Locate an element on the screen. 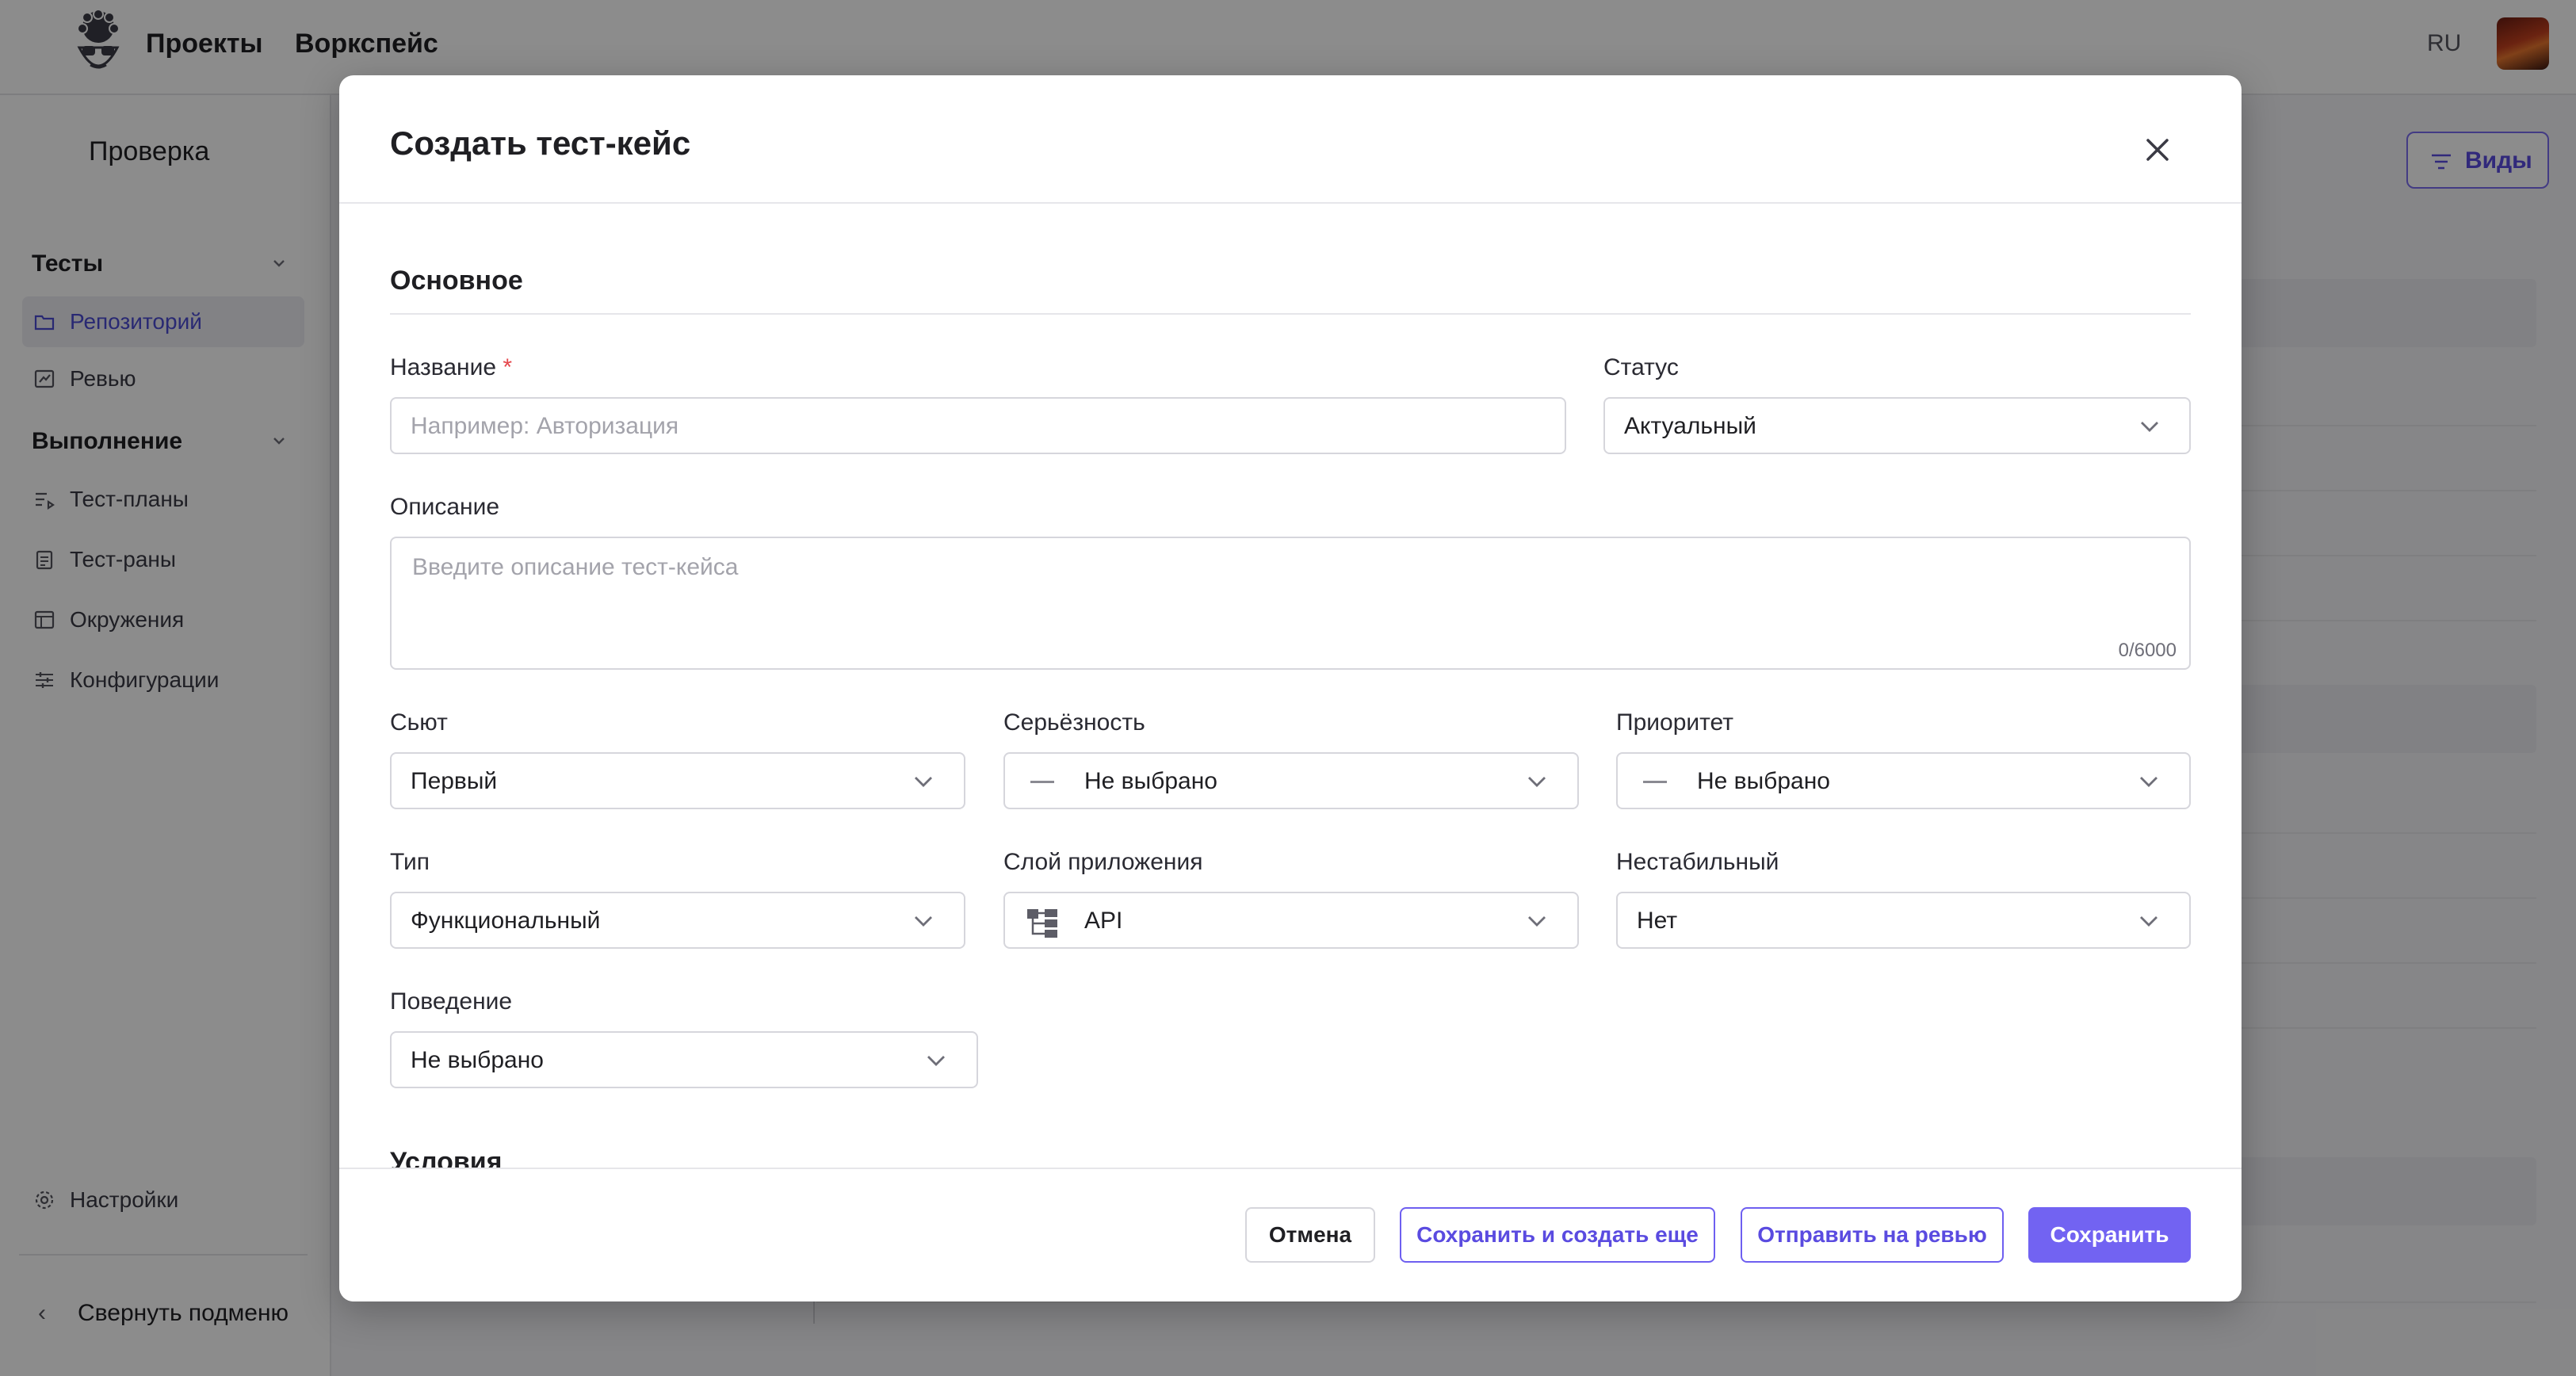 The image size is (2576, 1376). behavior-value: Не выбрано is located at coordinates (478, 1060).